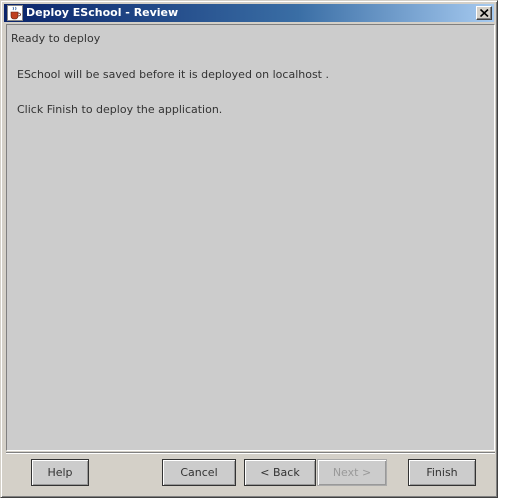 The height and width of the screenshot is (500, 512). I want to click on window-title: Deploy ESchool - Review, so click(102, 12).